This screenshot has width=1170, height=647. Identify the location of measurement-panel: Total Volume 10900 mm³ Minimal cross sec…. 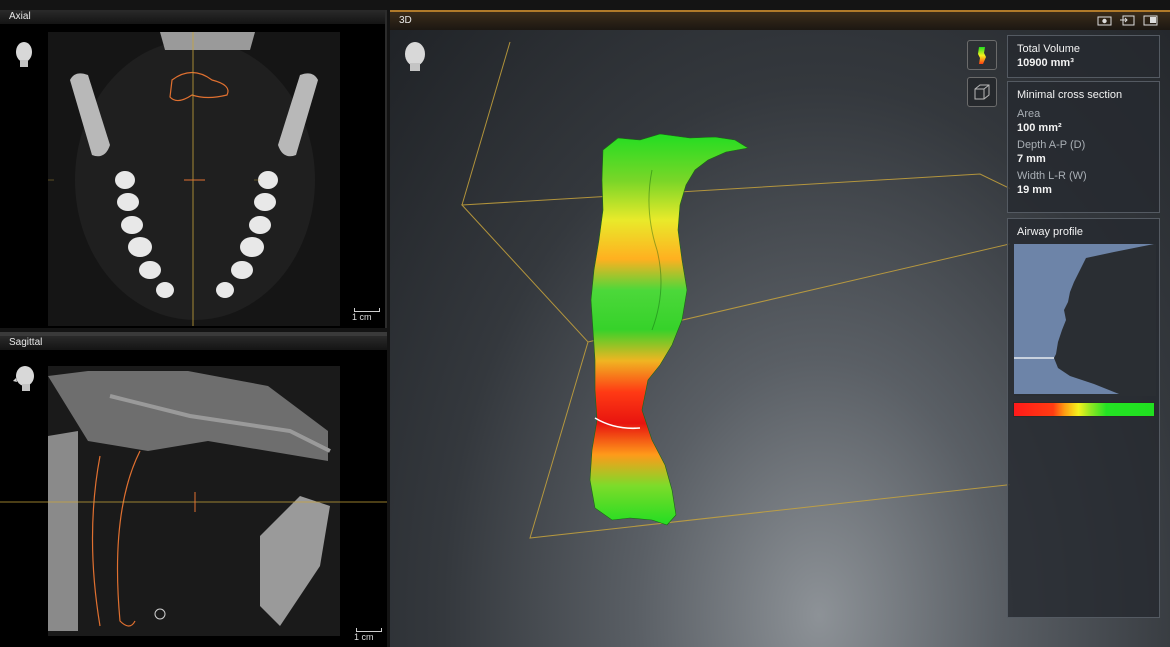
(1083, 326).